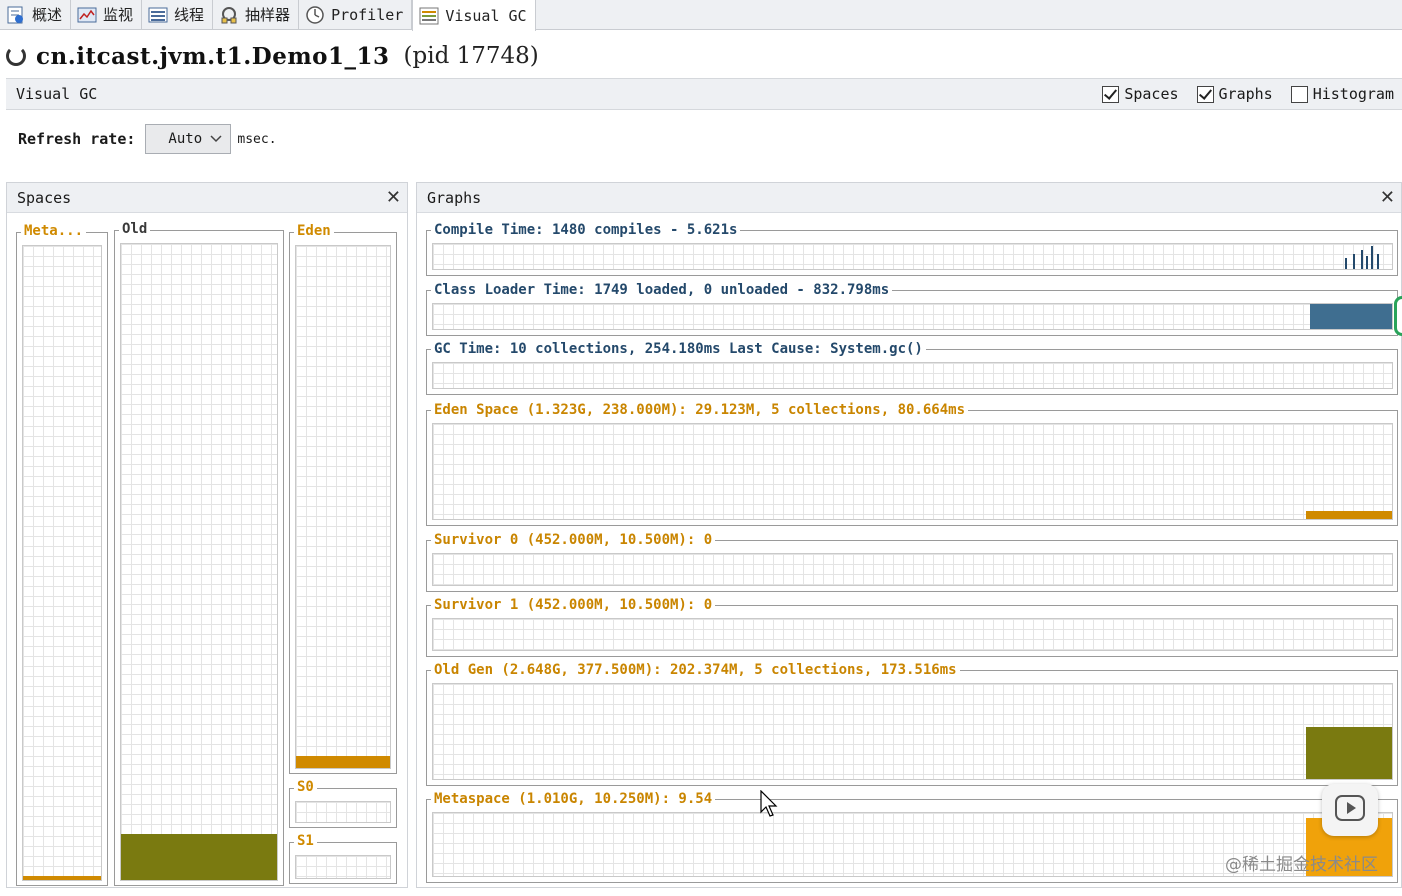 Image resolution: width=1402 pixels, height=896 pixels. What do you see at coordinates (343, 507) in the screenshot?
I see `eden-grid` at bounding box center [343, 507].